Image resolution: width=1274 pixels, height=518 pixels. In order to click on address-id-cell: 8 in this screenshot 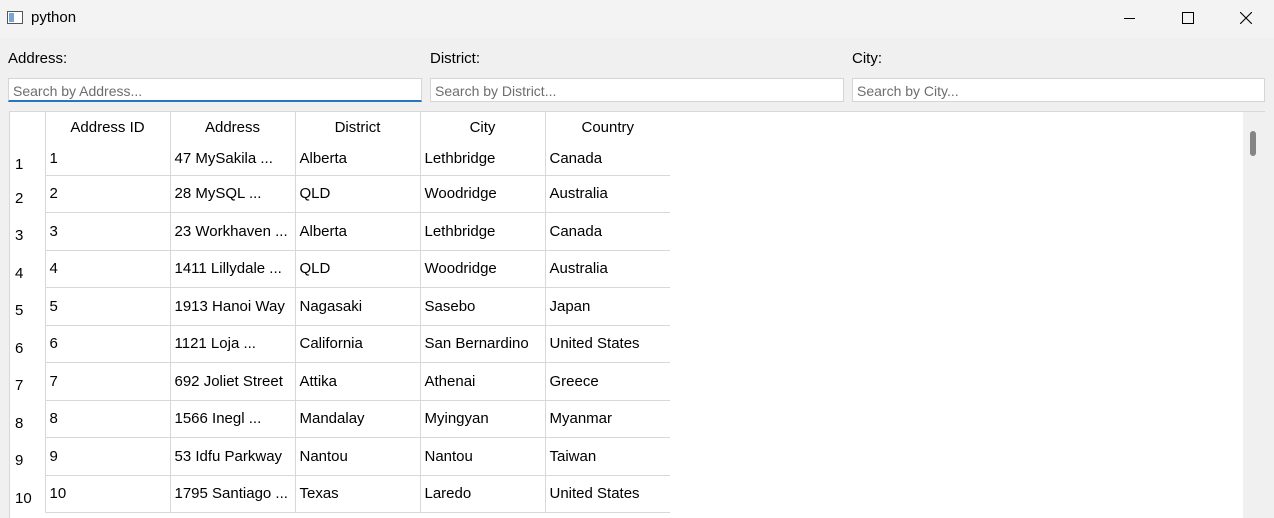, I will do `click(107, 419)`.